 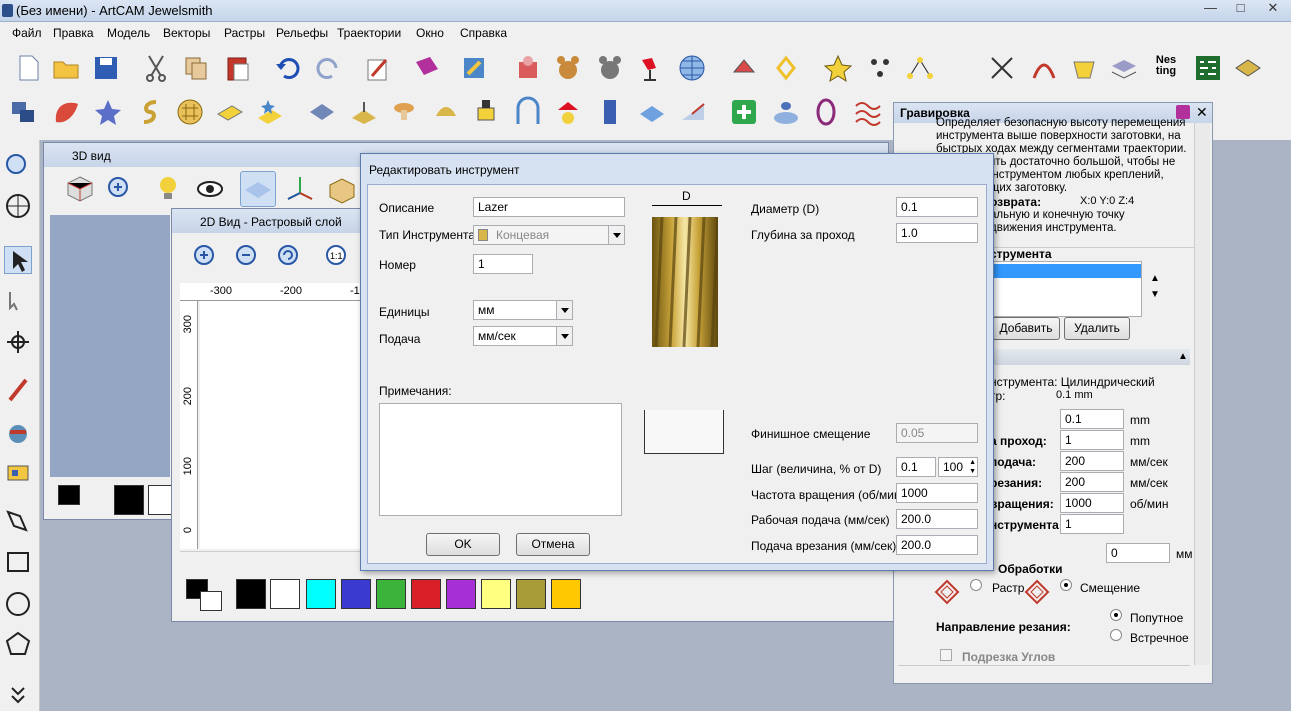 What do you see at coordinates (1124, 68) in the screenshot?
I see `layers-icon` at bounding box center [1124, 68].